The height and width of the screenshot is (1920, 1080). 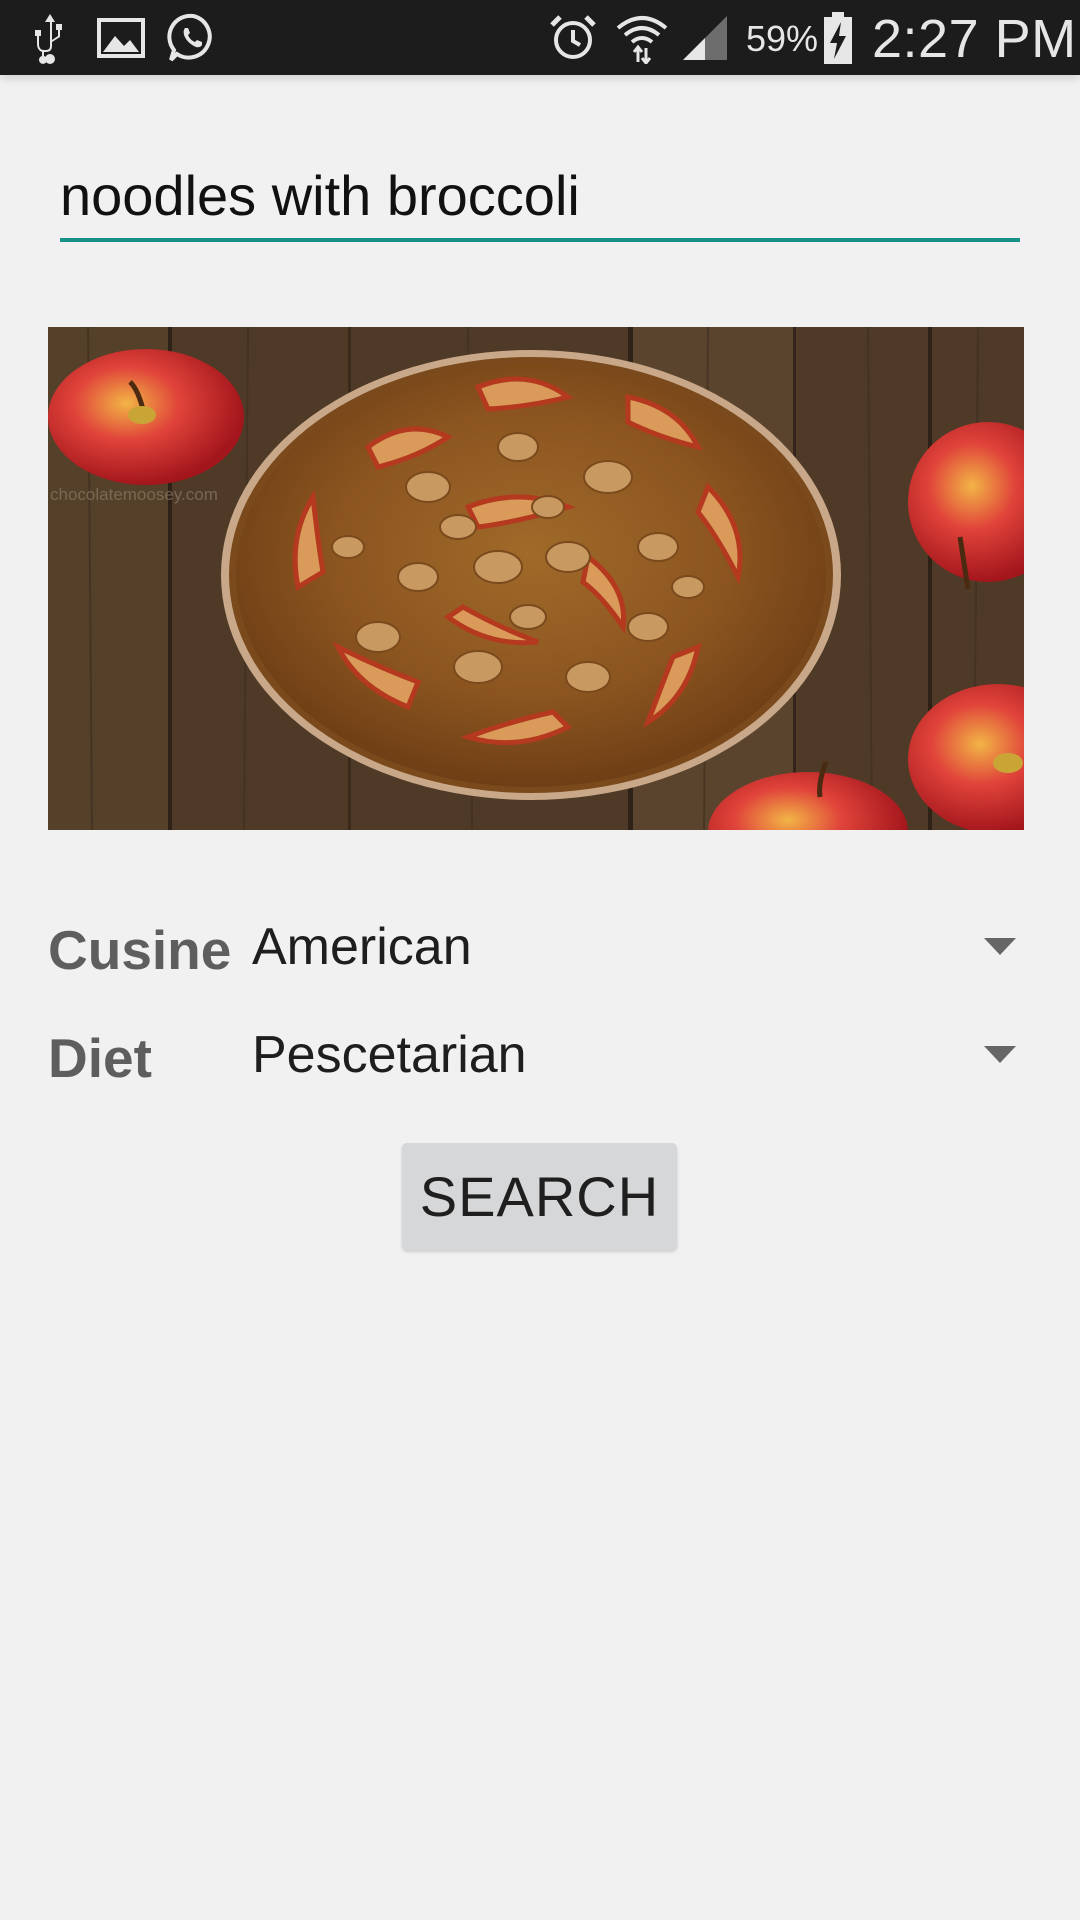 What do you see at coordinates (193, 37) in the screenshot?
I see `whatsapp-icon` at bounding box center [193, 37].